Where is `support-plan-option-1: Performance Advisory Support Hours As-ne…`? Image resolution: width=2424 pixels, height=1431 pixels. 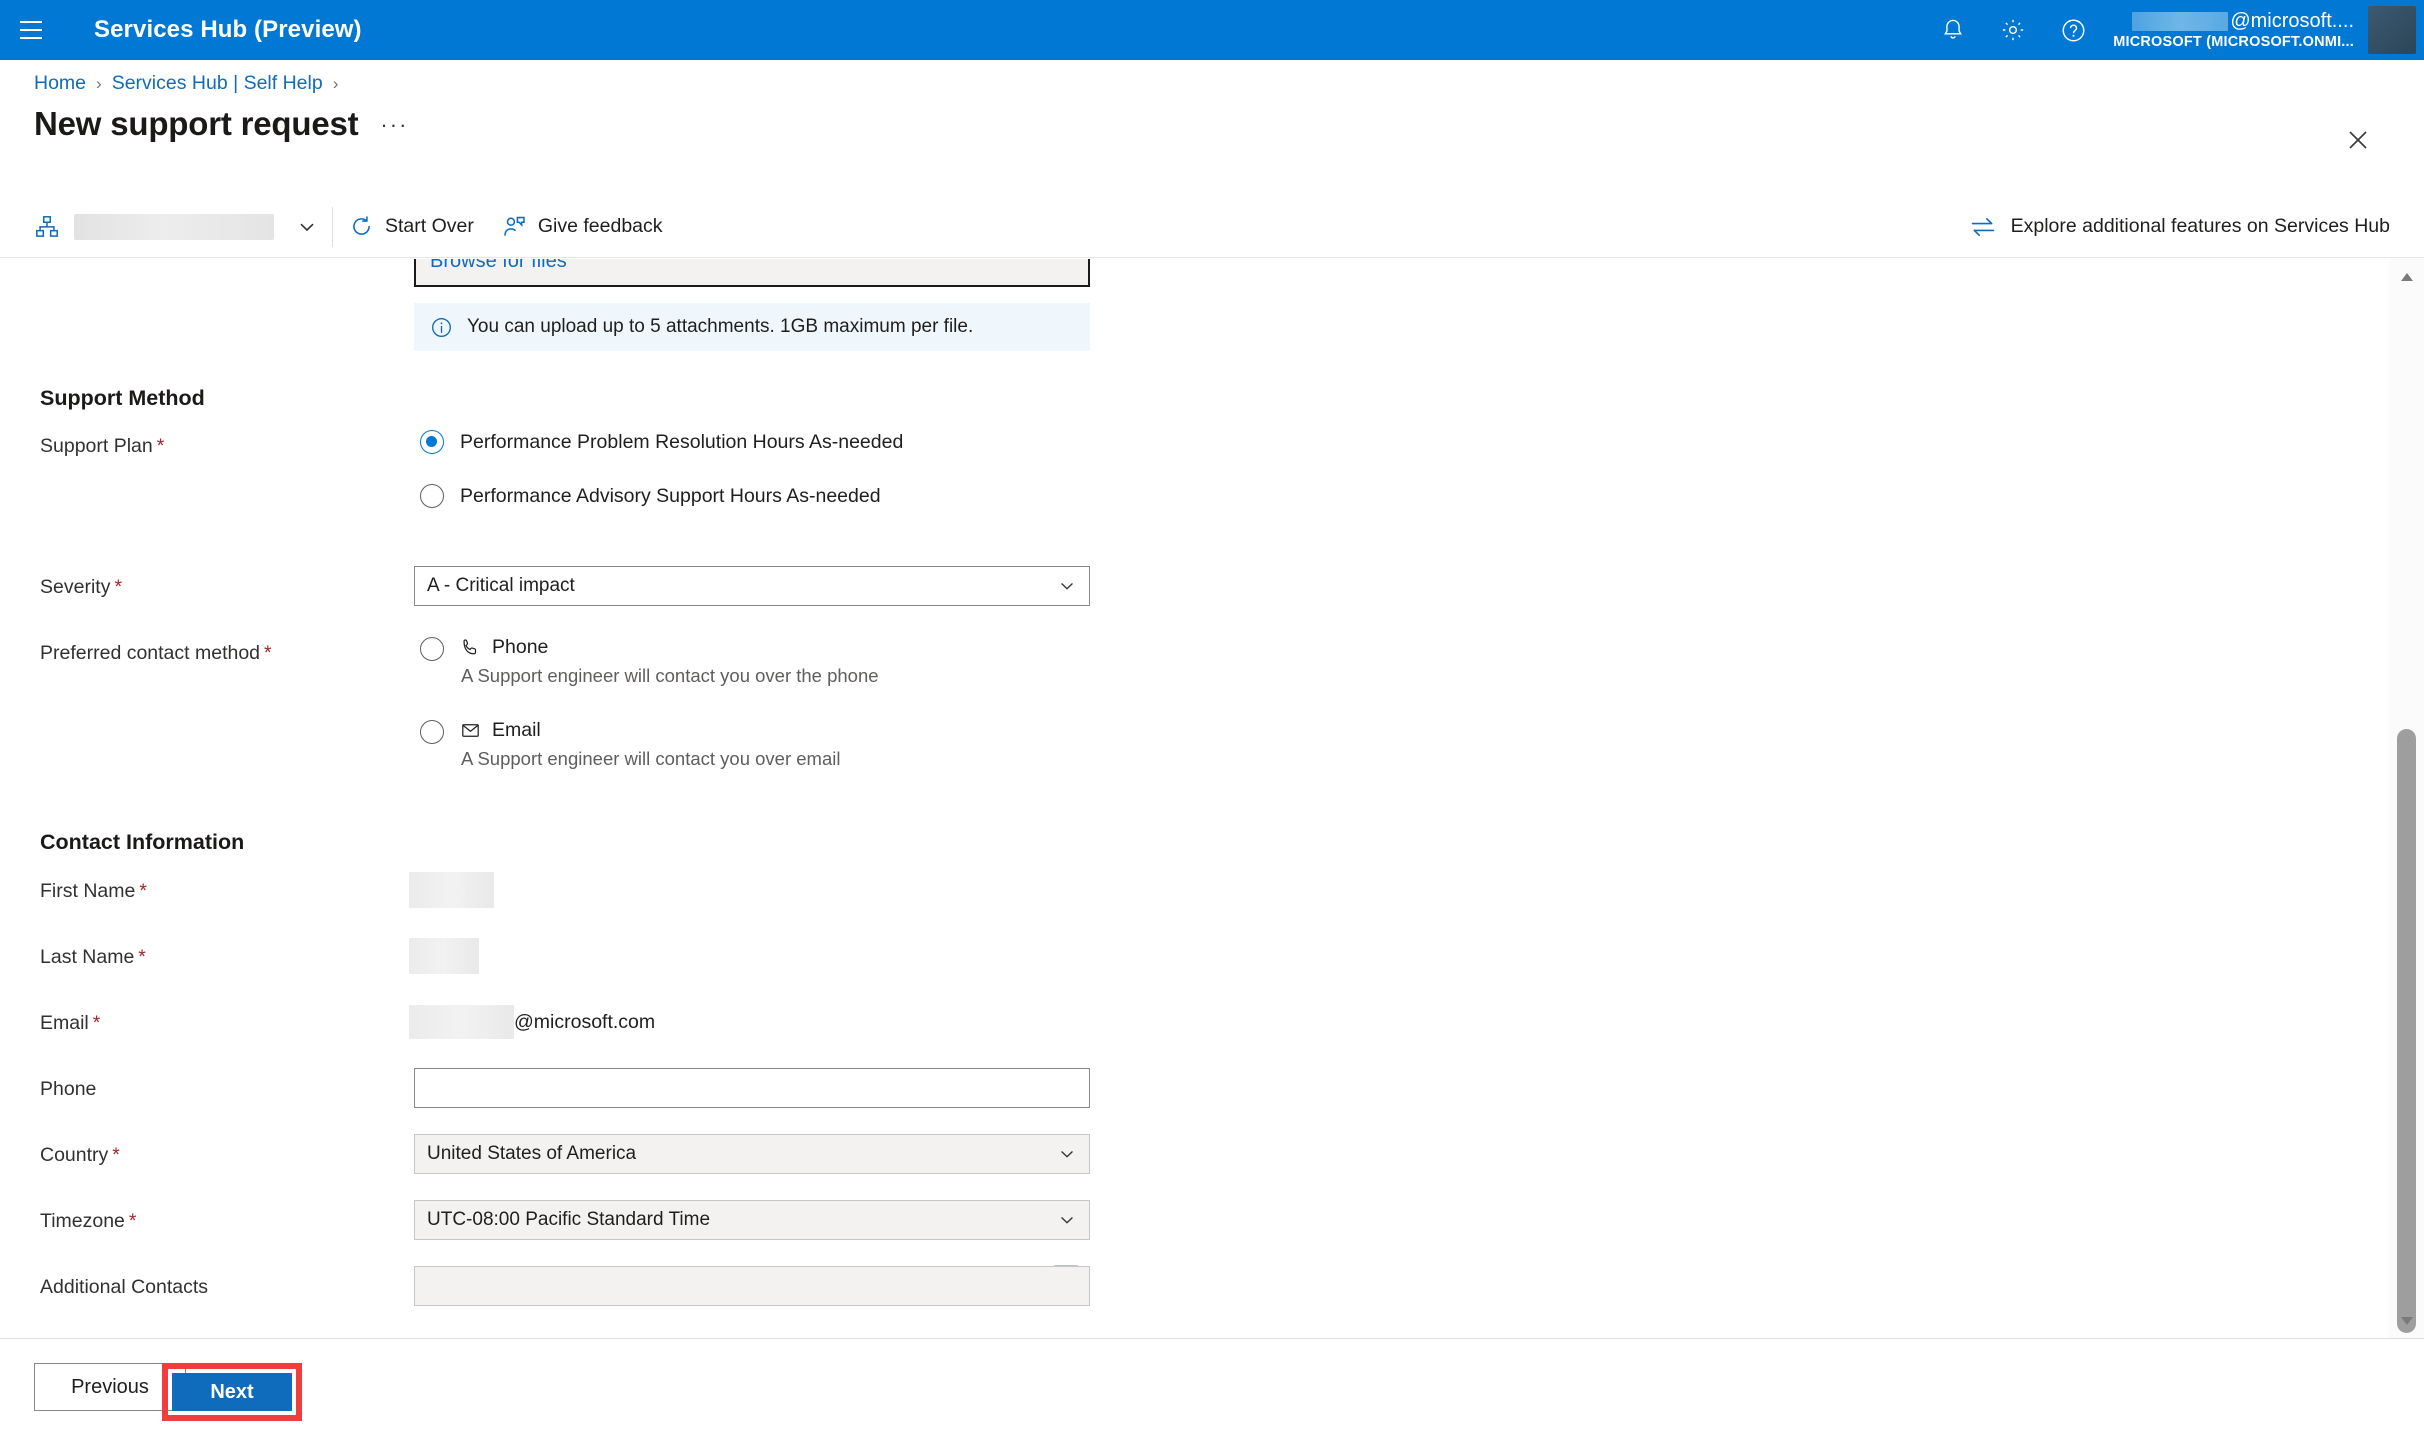 support-plan-option-1: Performance Advisory Support Hours As-ne… is located at coordinates (650, 496).